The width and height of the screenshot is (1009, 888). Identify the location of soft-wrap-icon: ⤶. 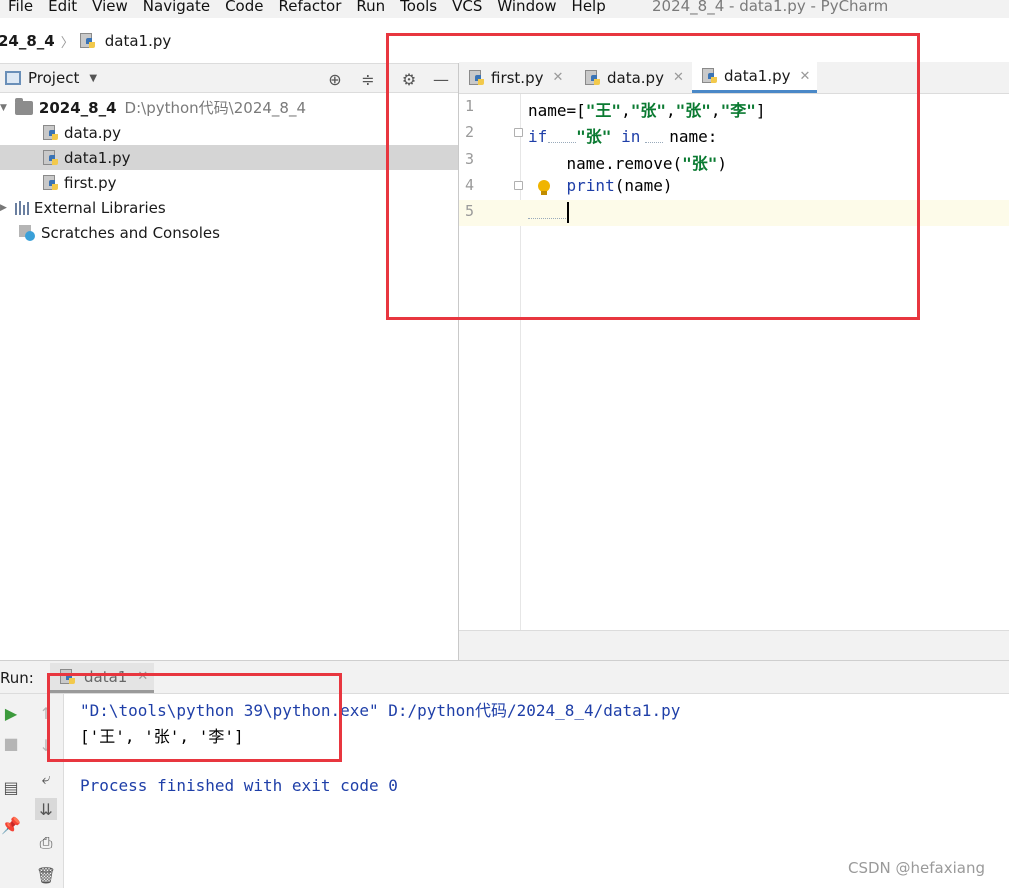
(46, 779).